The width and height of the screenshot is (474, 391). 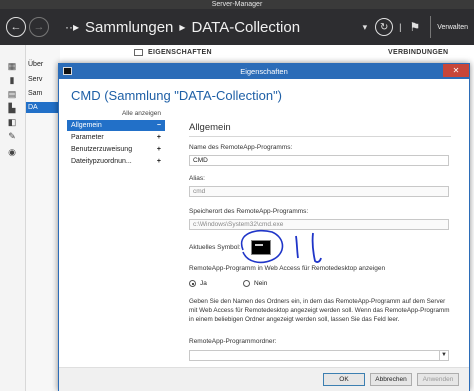 I want to click on handdrawn-annotation, so click(x=281, y=246).